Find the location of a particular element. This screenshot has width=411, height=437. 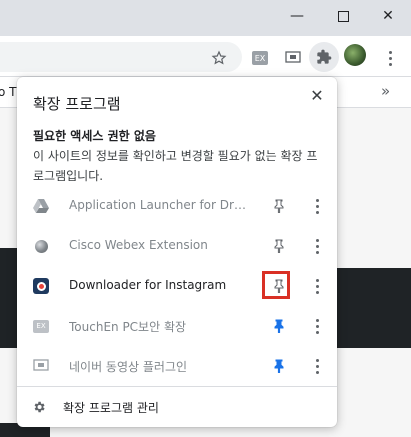

extension-name: Downloader for Instagram is located at coordinates (148, 285).